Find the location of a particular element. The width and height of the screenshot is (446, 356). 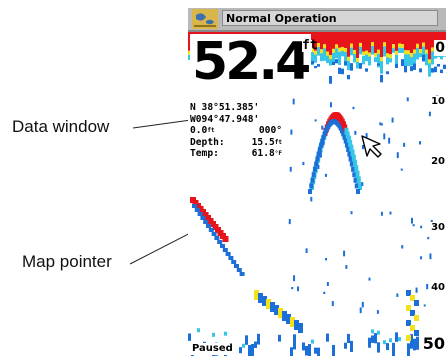

heading-value: 000° is located at coordinates (270, 130).